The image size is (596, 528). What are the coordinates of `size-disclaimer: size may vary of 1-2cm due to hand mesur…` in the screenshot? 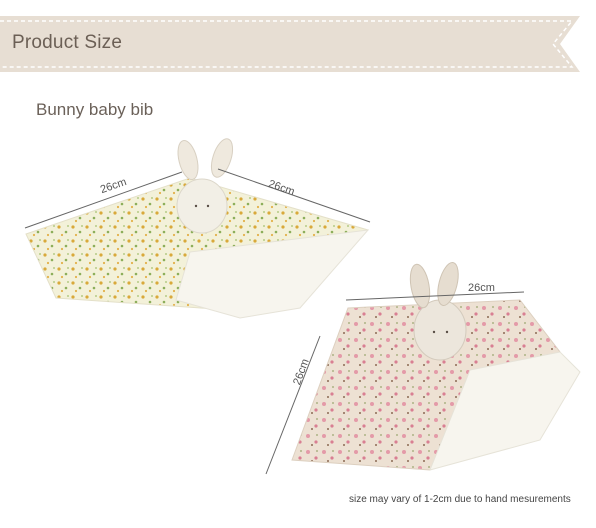 It's located at (460, 499).